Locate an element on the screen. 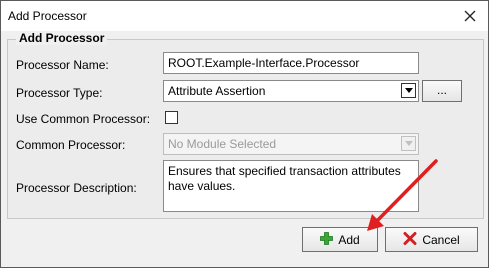 The image size is (489, 268). common-processor-label: Common Processor: is located at coordinates (71, 145).